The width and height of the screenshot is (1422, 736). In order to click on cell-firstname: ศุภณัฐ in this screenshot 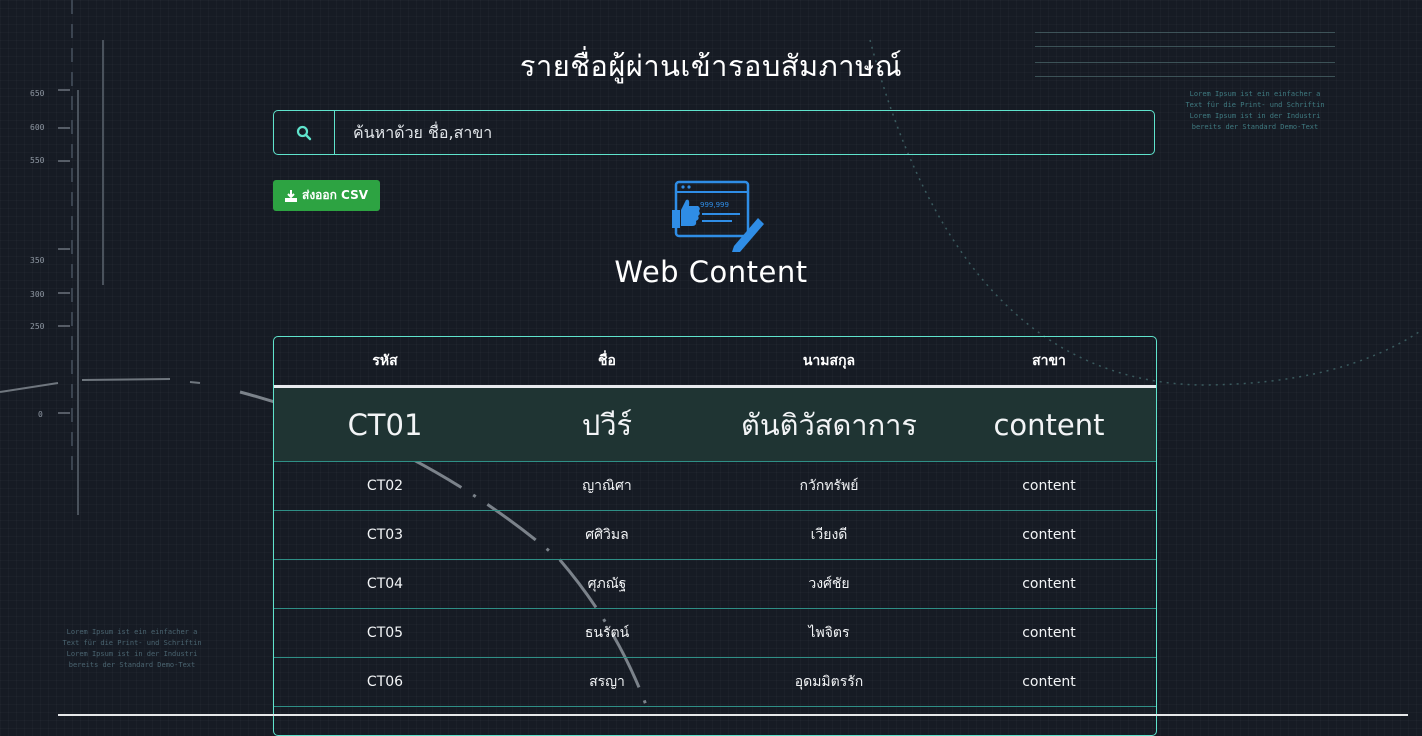, I will do `click(607, 584)`.